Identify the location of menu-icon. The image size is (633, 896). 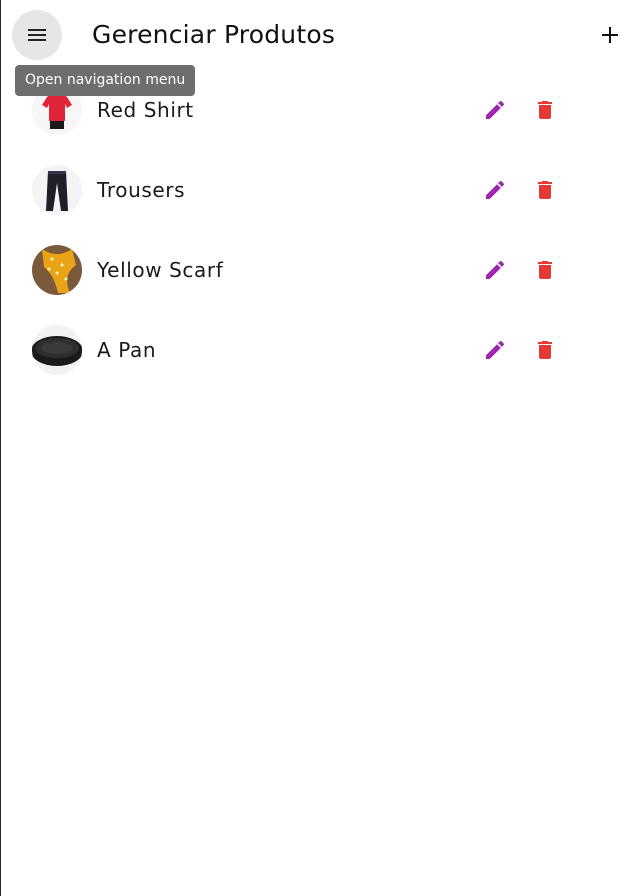
(37, 35).